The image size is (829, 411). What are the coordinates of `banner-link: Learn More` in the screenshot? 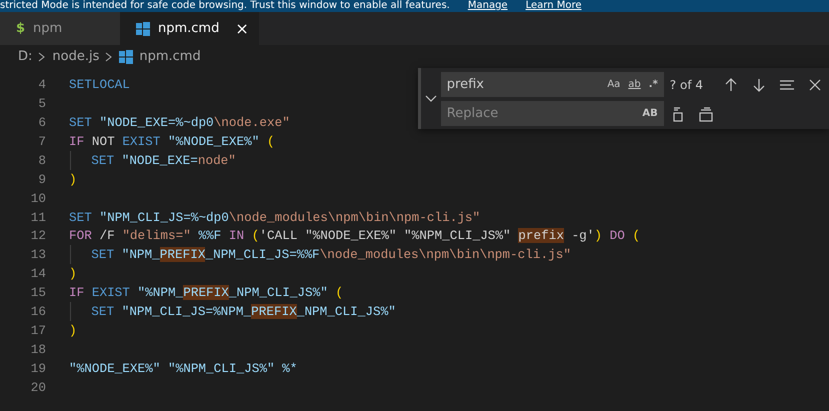 It's located at (554, 6).